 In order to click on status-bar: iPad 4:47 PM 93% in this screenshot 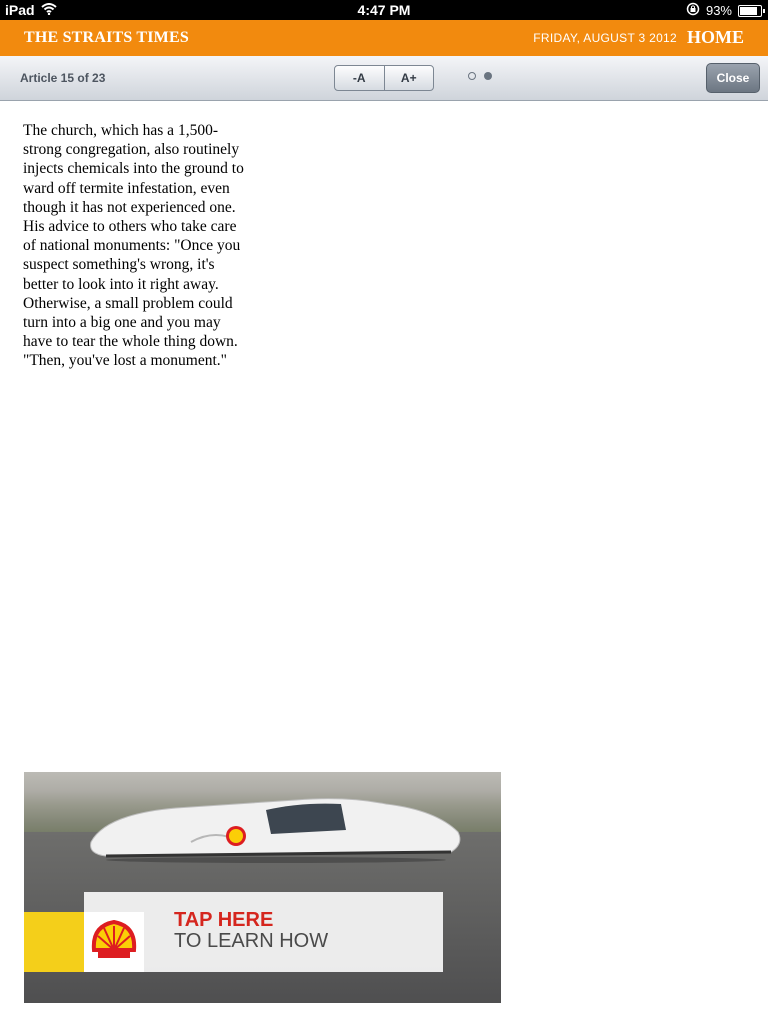, I will do `click(384, 10)`.